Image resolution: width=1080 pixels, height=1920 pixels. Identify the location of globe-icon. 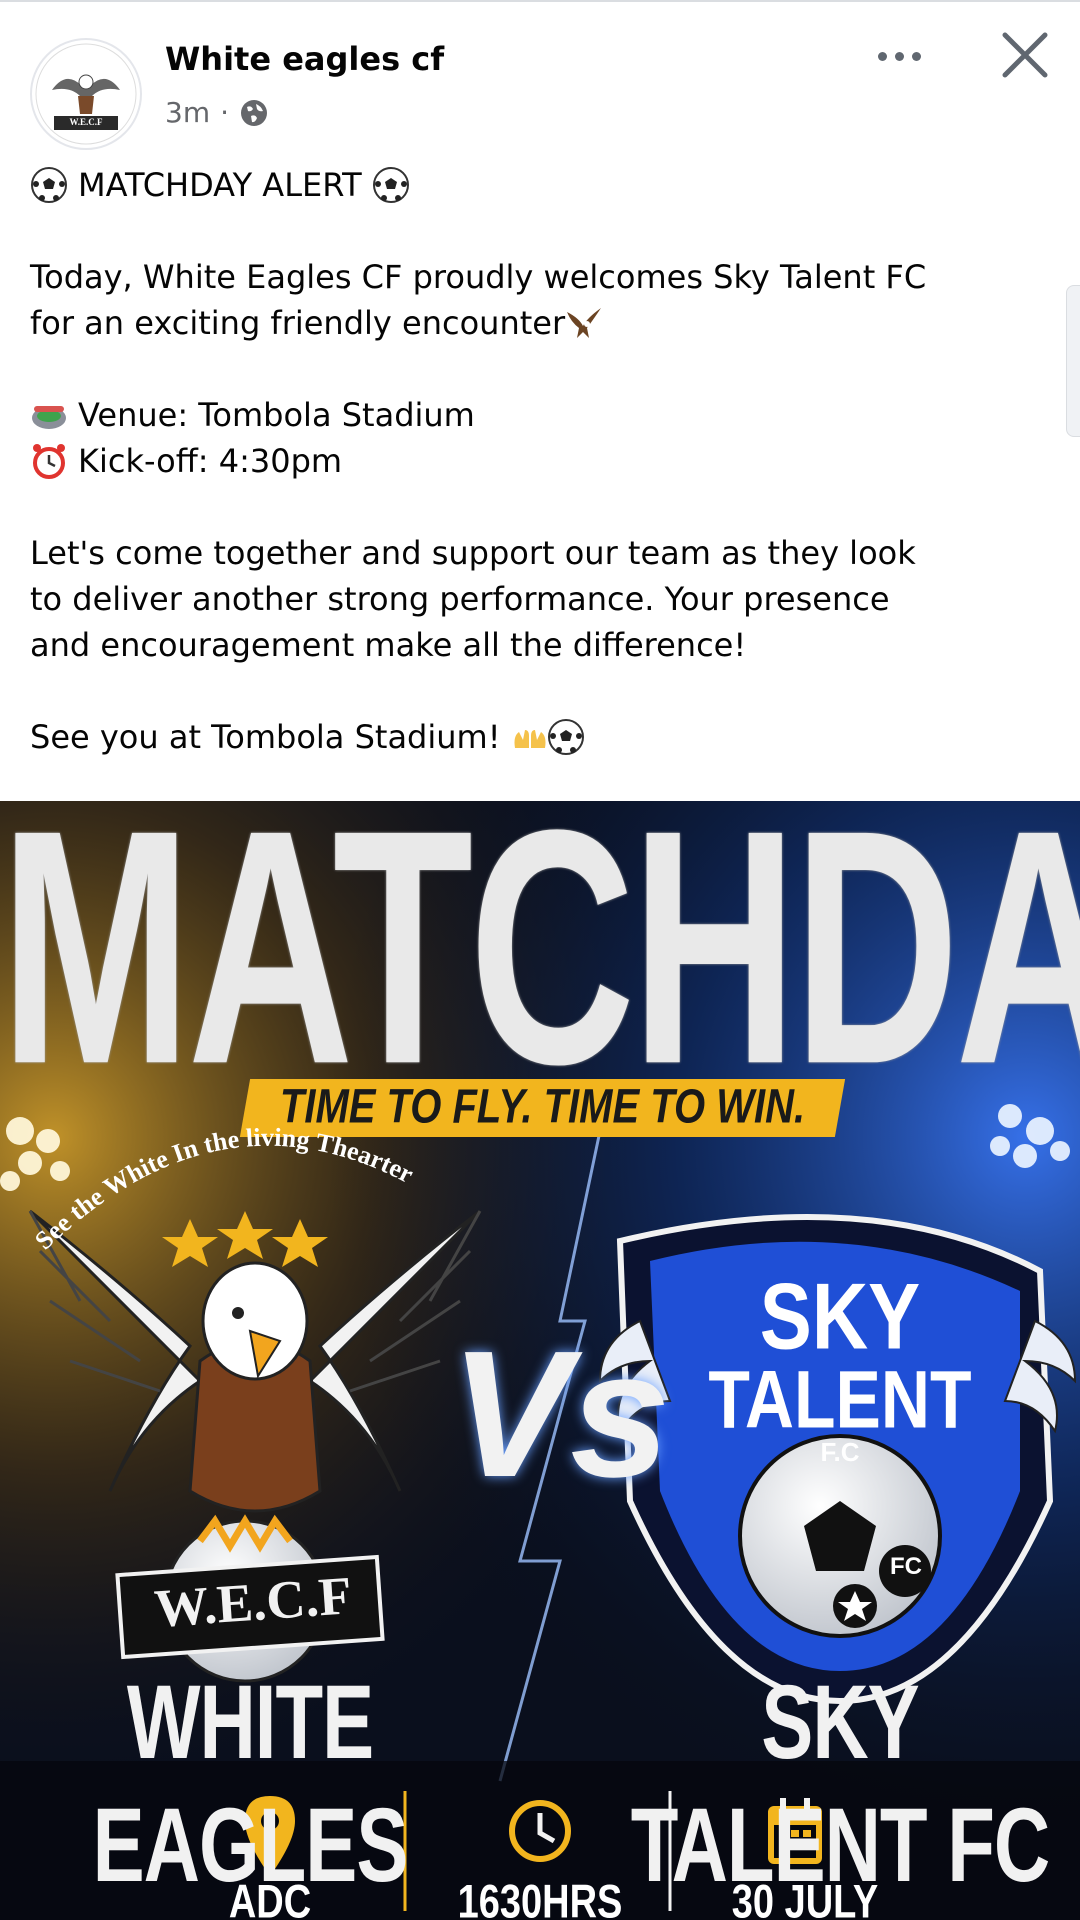
(254, 113).